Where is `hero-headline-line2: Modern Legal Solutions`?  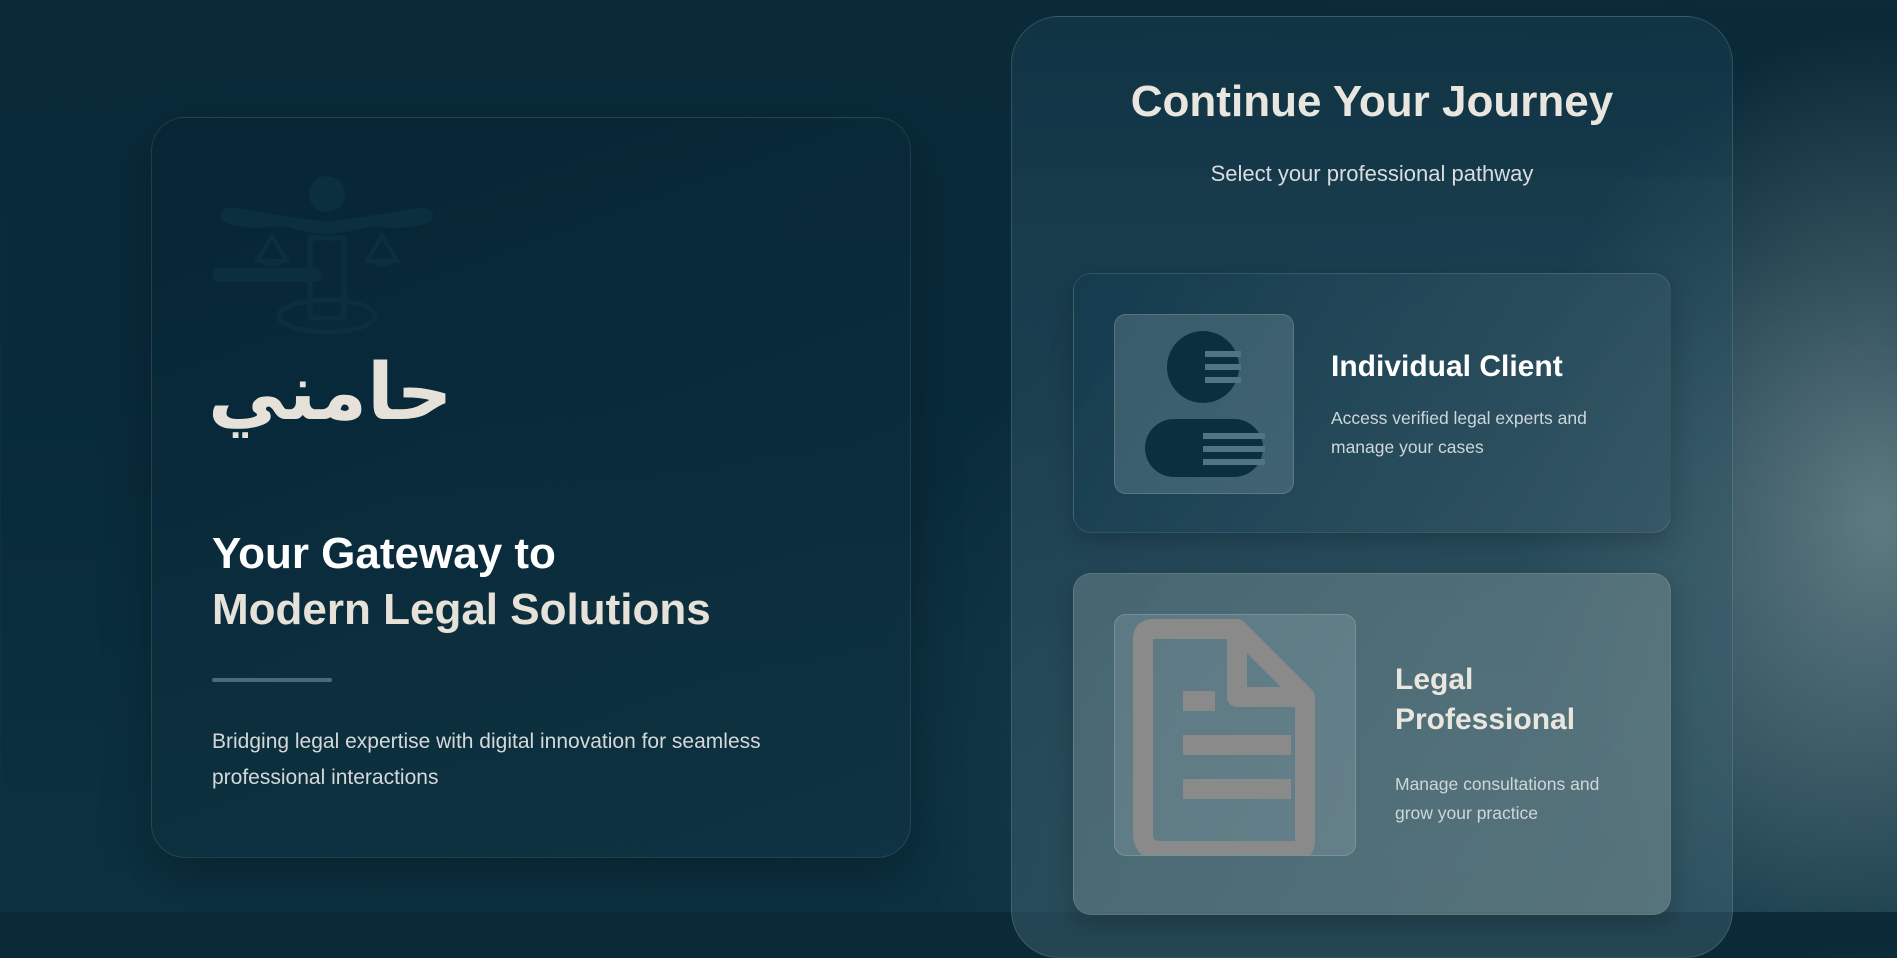 hero-headline-line2: Modern Legal Solutions is located at coordinates (461, 609).